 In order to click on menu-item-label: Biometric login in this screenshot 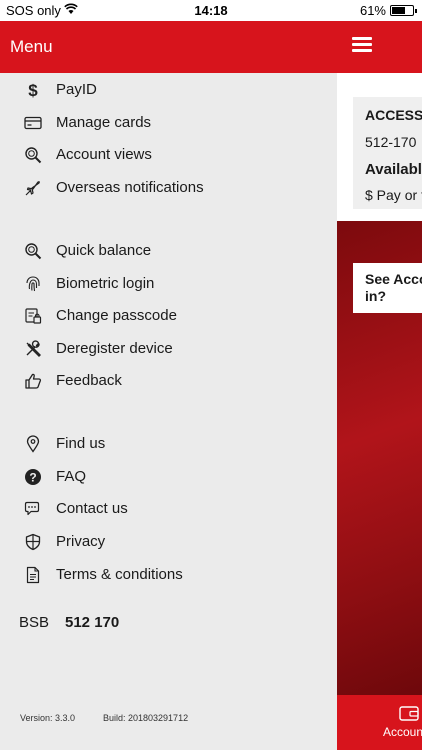, I will do `click(105, 283)`.